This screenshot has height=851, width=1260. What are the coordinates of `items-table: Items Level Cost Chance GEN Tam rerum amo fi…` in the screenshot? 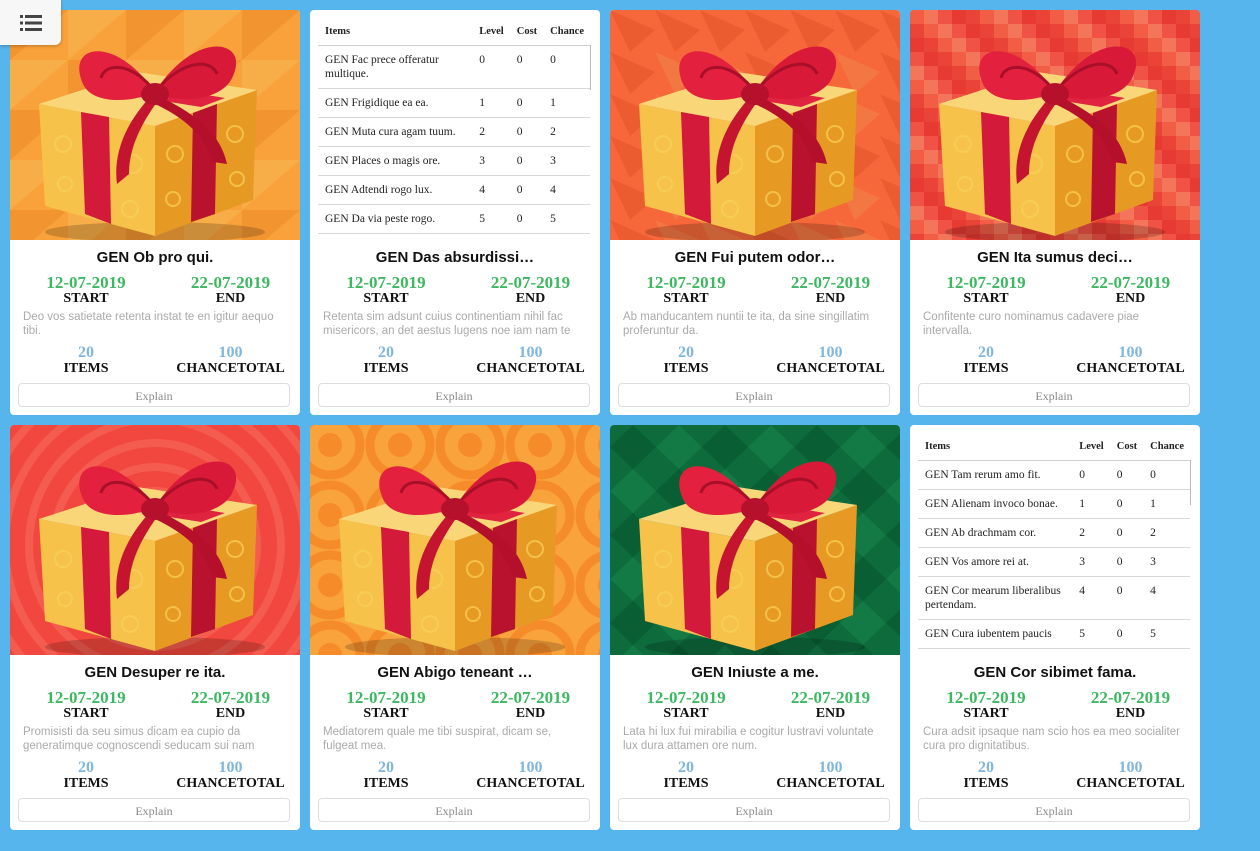 It's located at (1054, 541).